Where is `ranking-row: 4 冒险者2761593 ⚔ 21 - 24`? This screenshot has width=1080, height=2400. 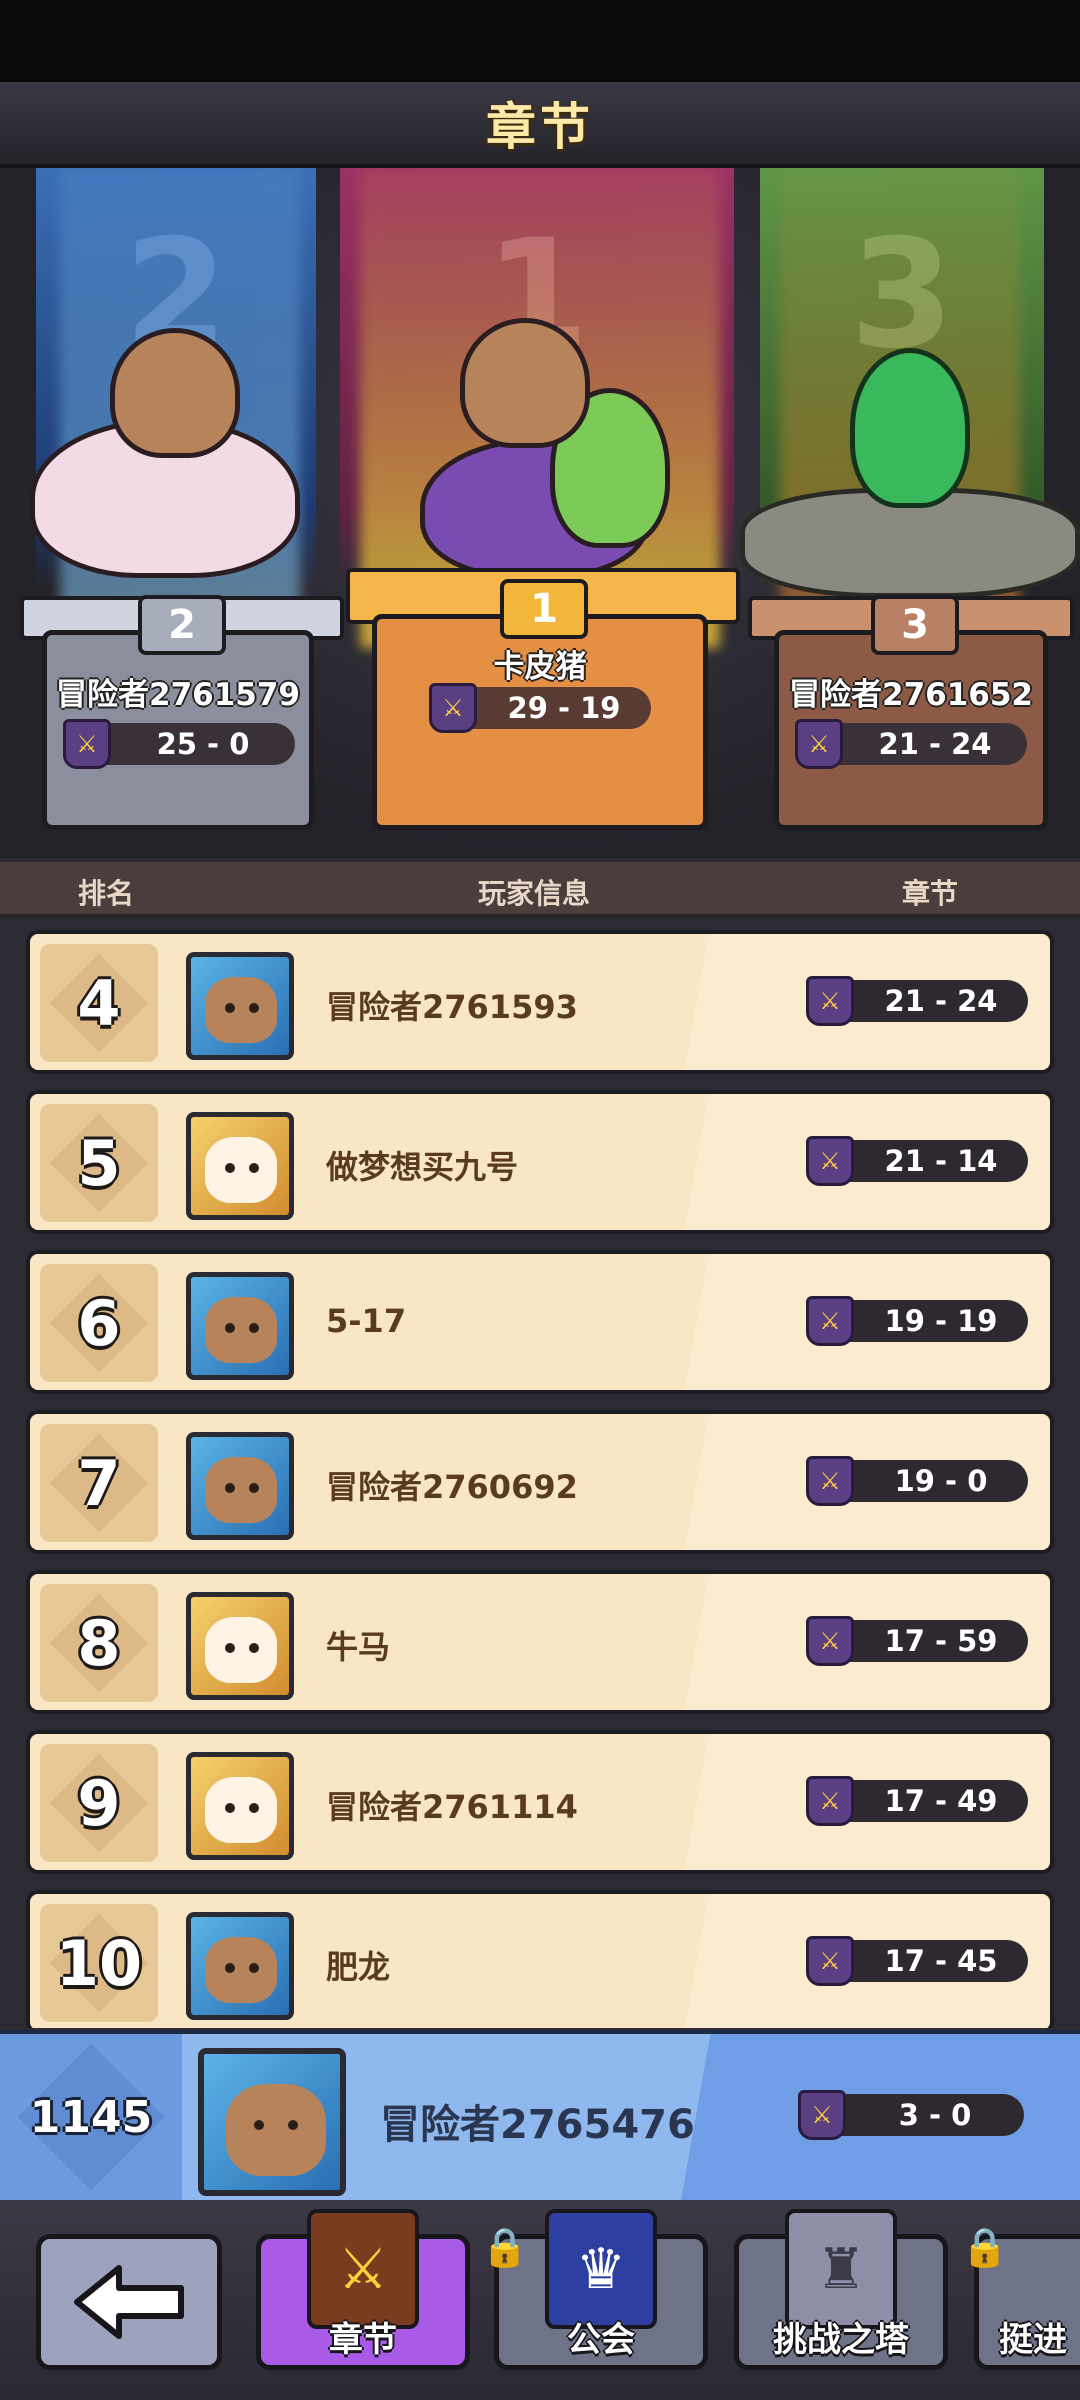
ranking-row: 4 冒险者2761593 ⚔ 21 - 24 is located at coordinates (540, 1002).